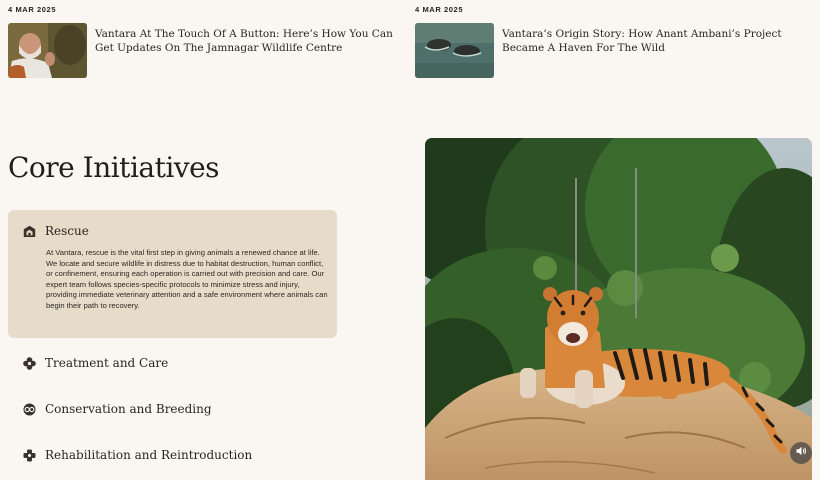 The image size is (820, 480). Describe the element at coordinates (107, 363) in the screenshot. I see `accordion-label: Treatment and Care` at that location.